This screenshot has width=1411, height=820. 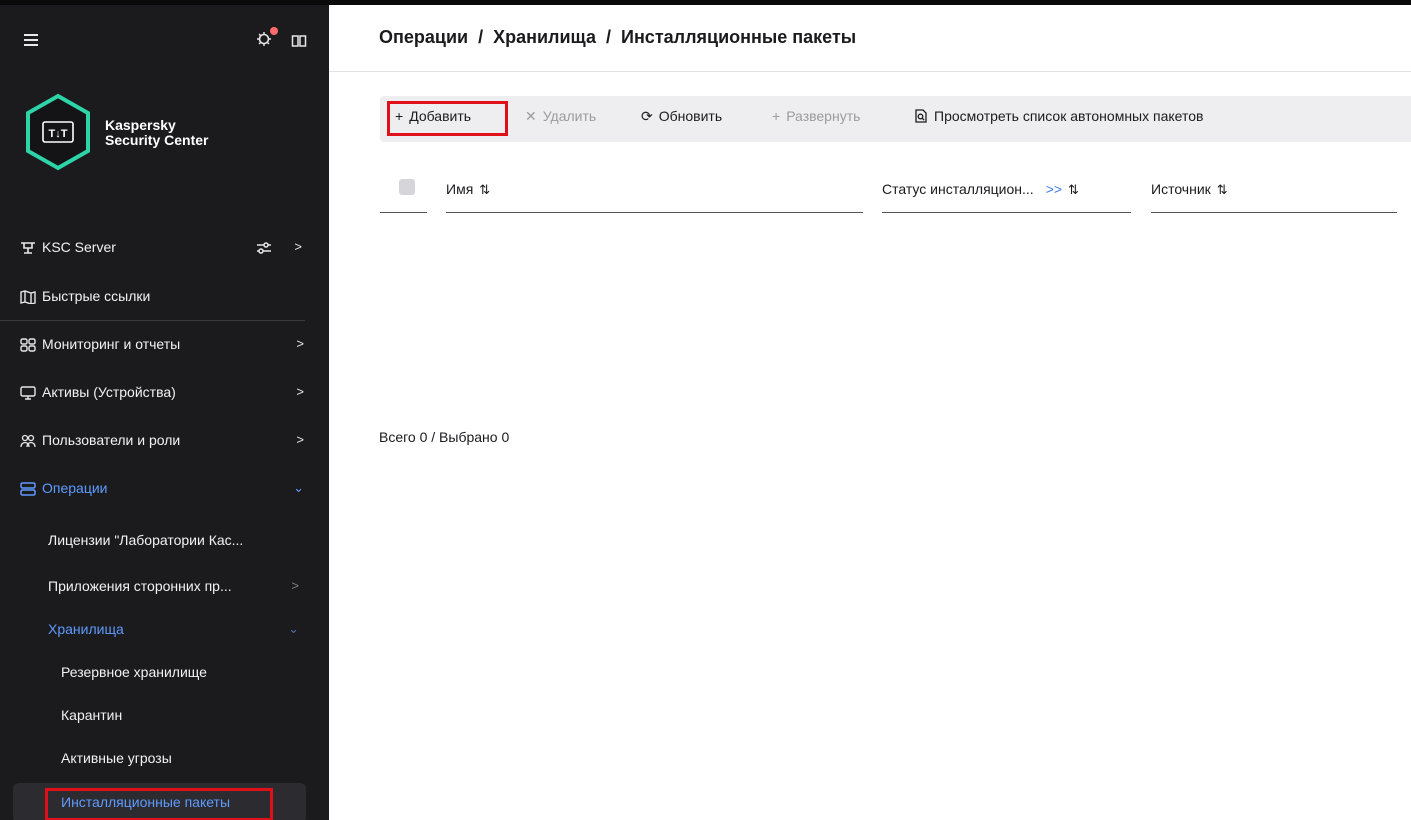 I want to click on document-search-icon, so click(x=921, y=116).